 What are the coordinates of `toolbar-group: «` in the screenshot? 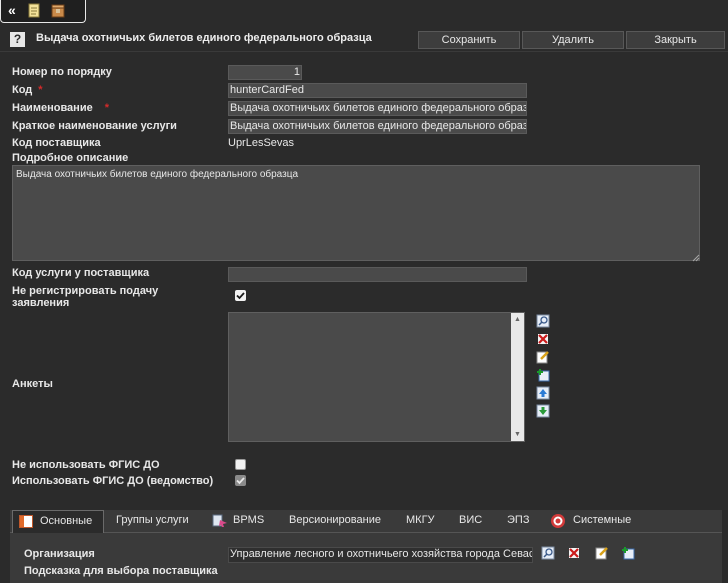 It's located at (43, 11).